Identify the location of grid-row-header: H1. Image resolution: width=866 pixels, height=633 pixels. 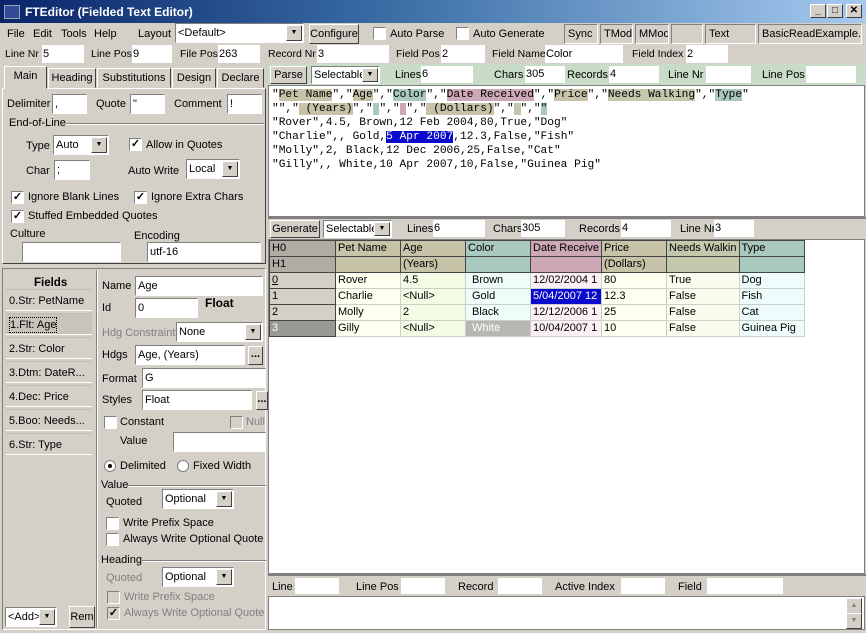
(302, 264).